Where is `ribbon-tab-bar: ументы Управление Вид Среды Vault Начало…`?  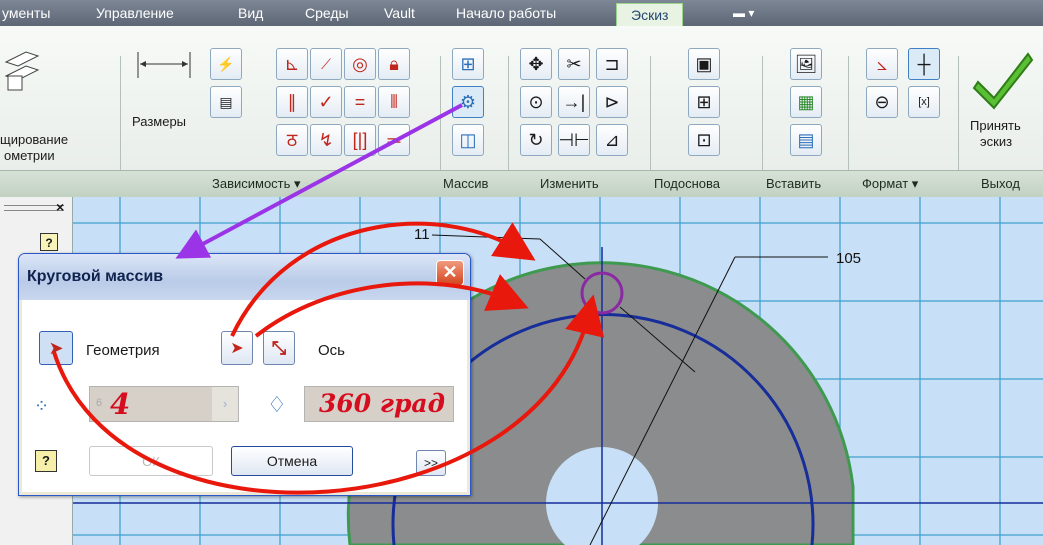
ribbon-tab-bar: ументы Управление Вид Среды Vault Начало… is located at coordinates (521, 13).